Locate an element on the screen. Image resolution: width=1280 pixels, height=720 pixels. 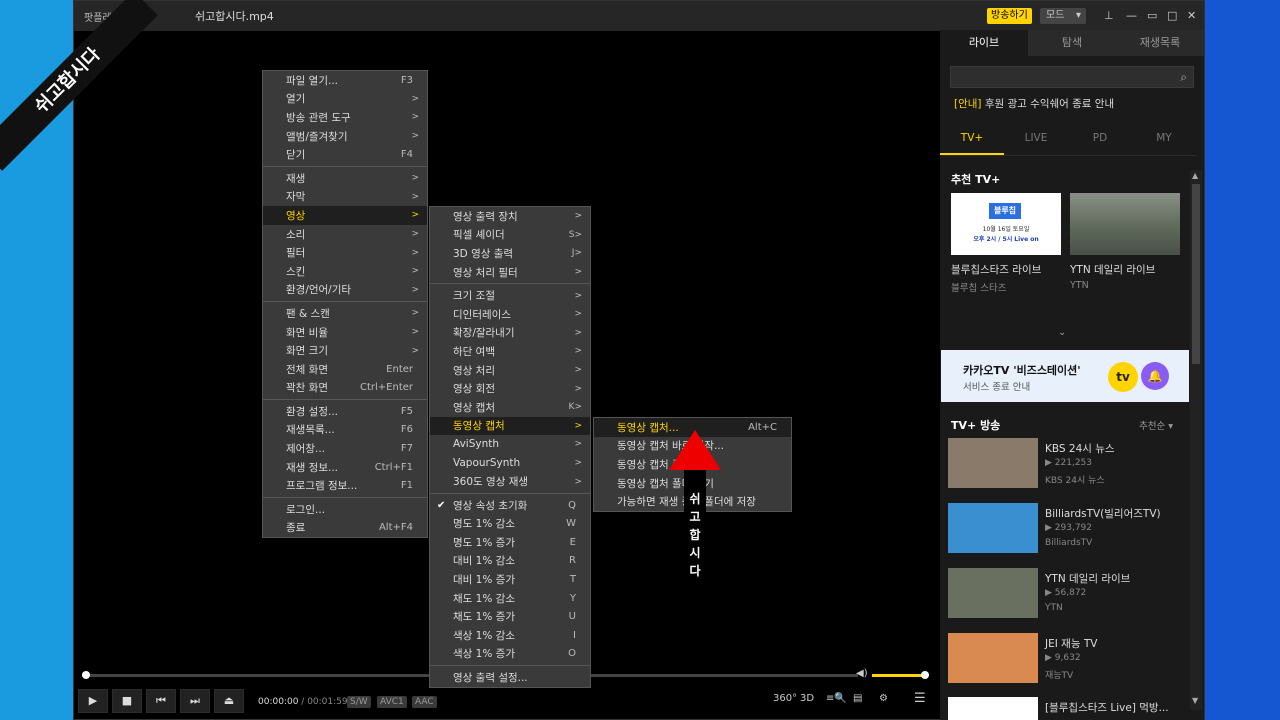
video-menu-item: 하단 여백 > is located at coordinates (510, 351).